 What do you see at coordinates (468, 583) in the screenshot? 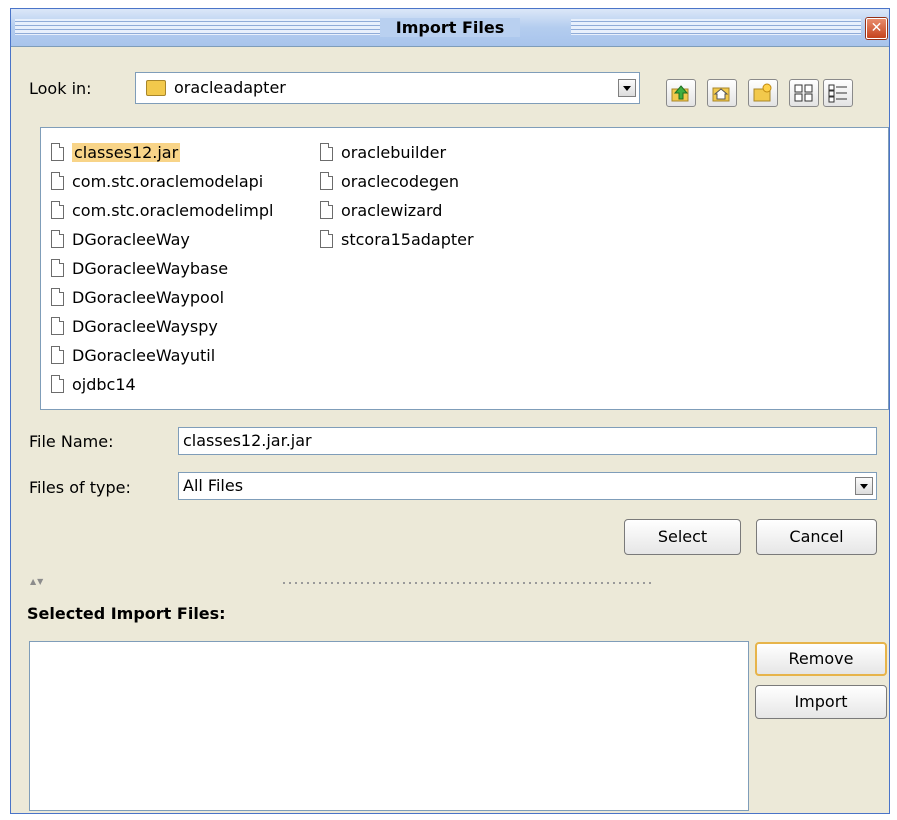
I see `split-pane-divider` at bounding box center [468, 583].